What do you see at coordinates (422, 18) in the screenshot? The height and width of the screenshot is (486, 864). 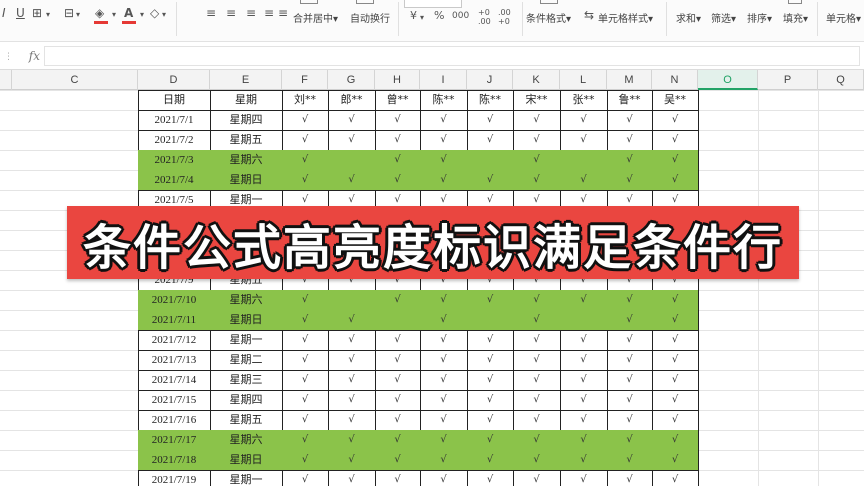 I see `currency-dropdown-icon: ▾` at bounding box center [422, 18].